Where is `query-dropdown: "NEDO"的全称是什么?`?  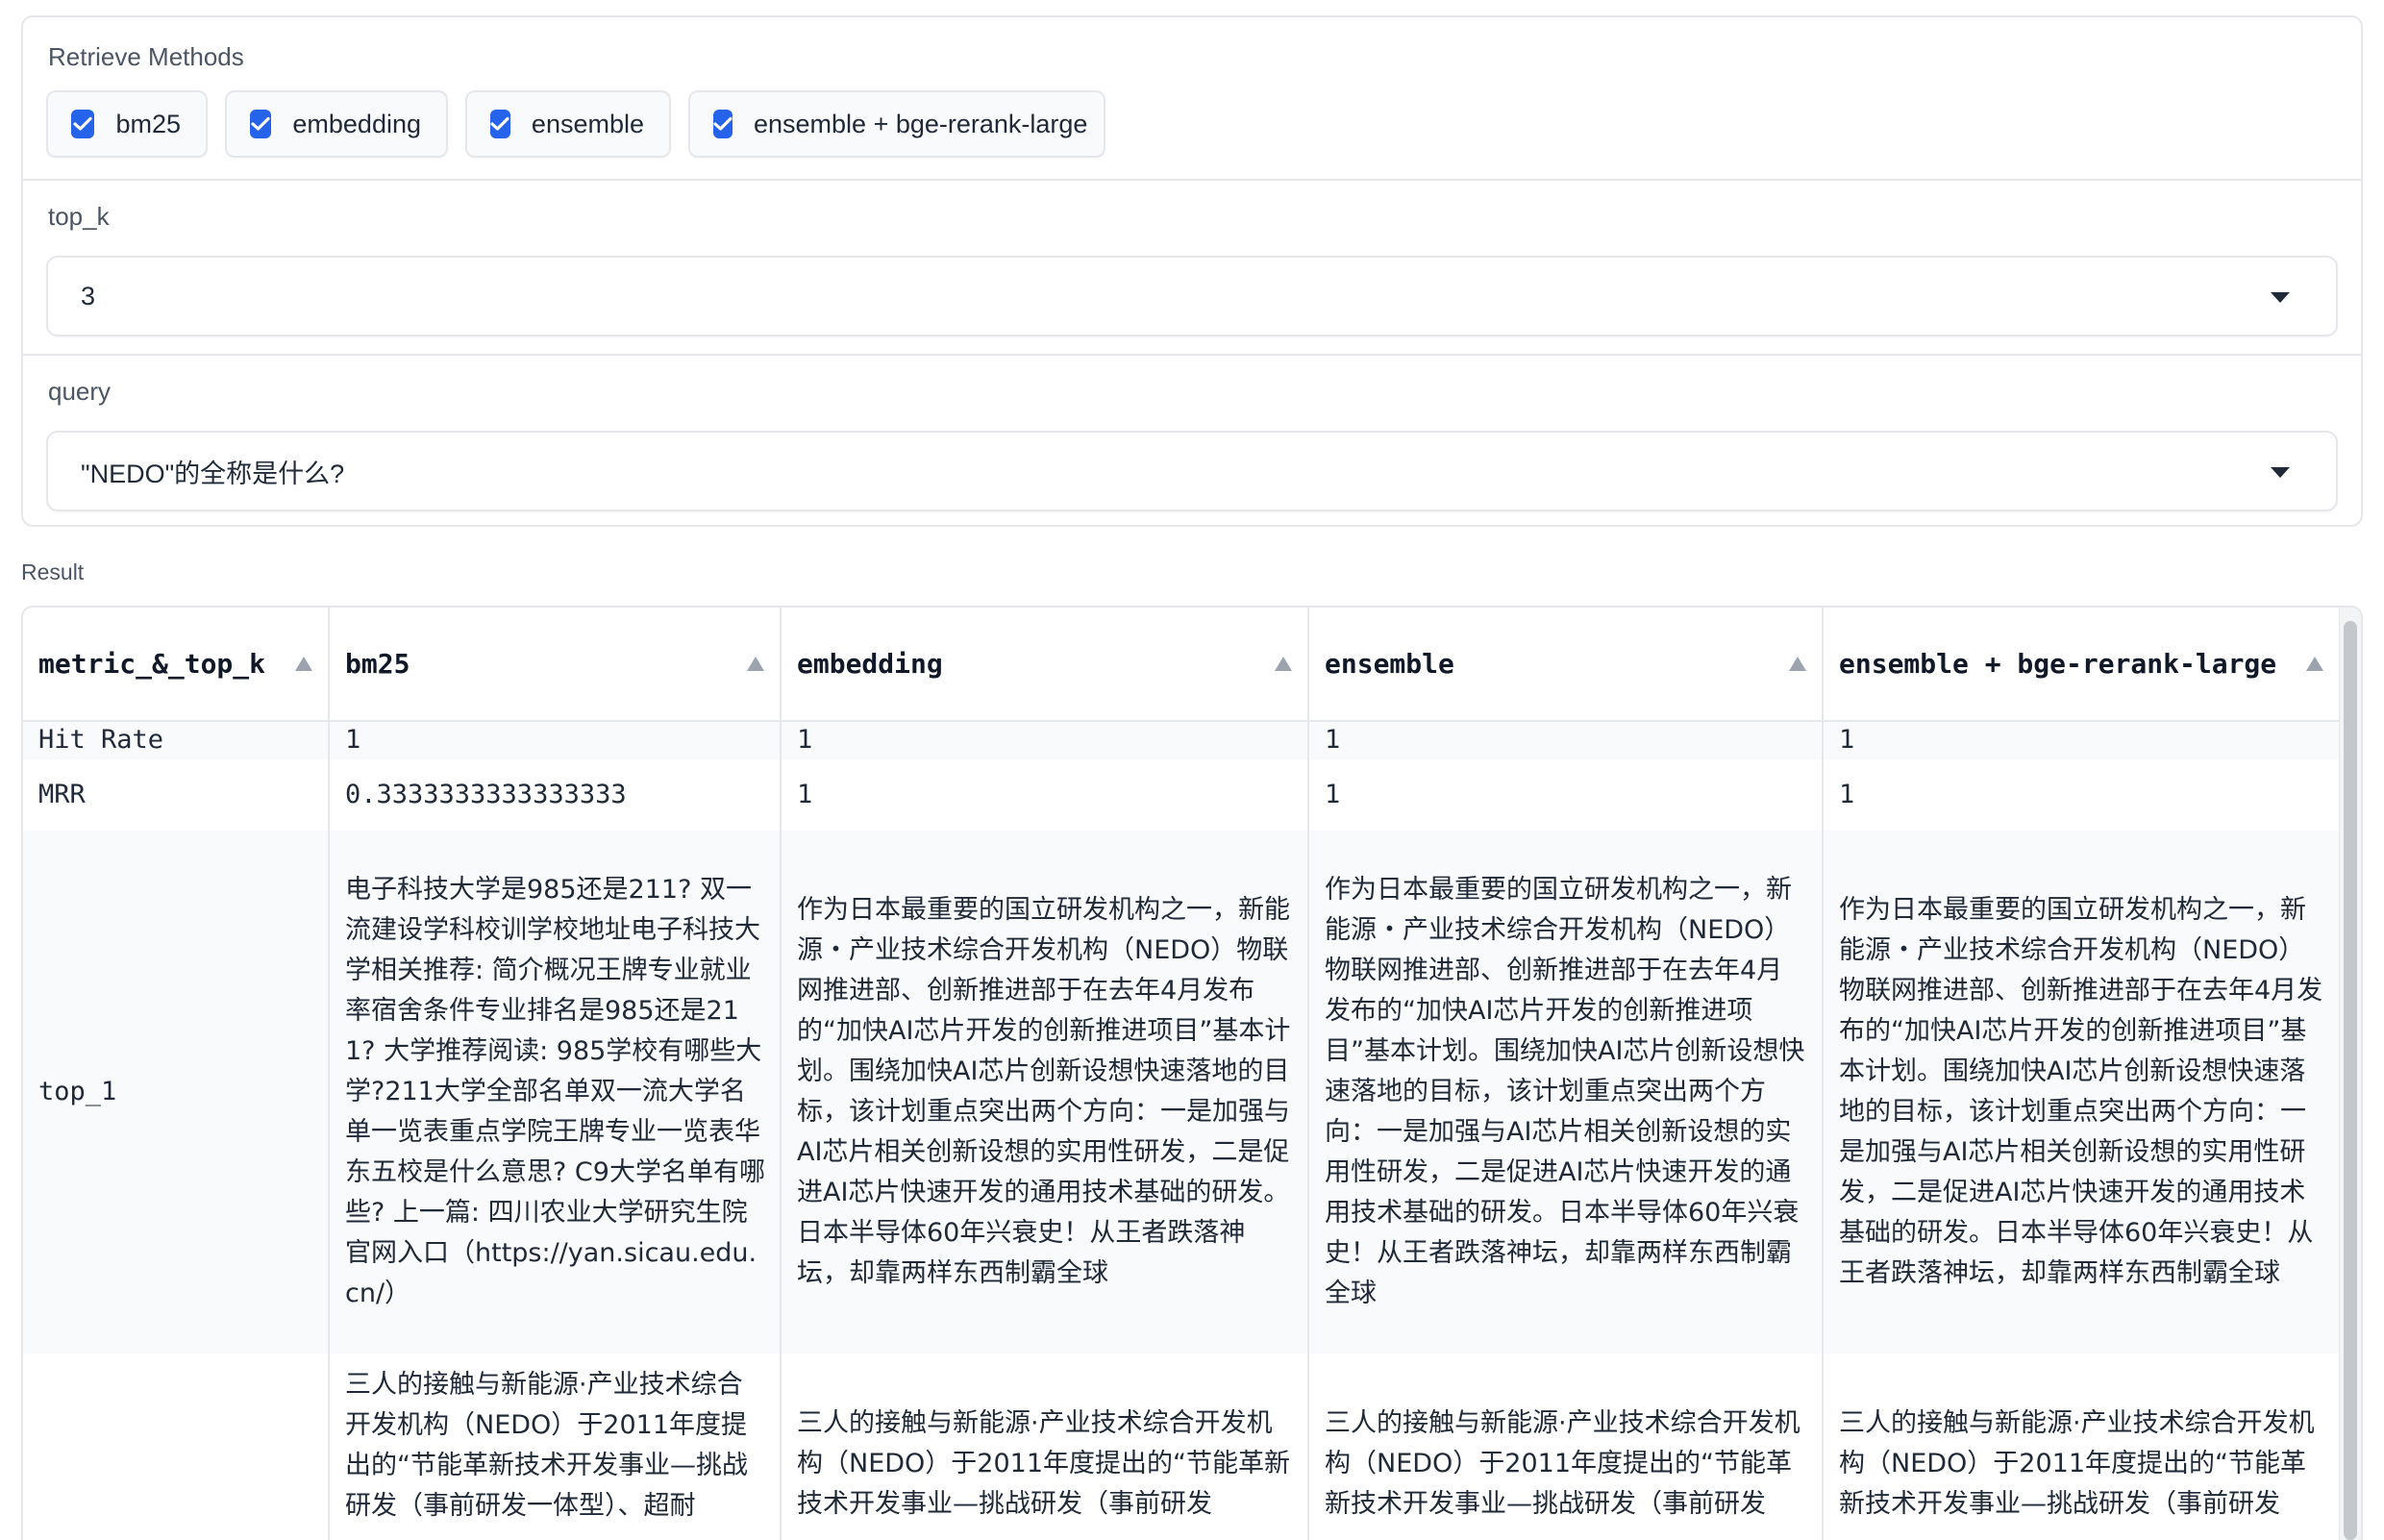 query-dropdown: "NEDO"的全称是什么? is located at coordinates (1192, 471).